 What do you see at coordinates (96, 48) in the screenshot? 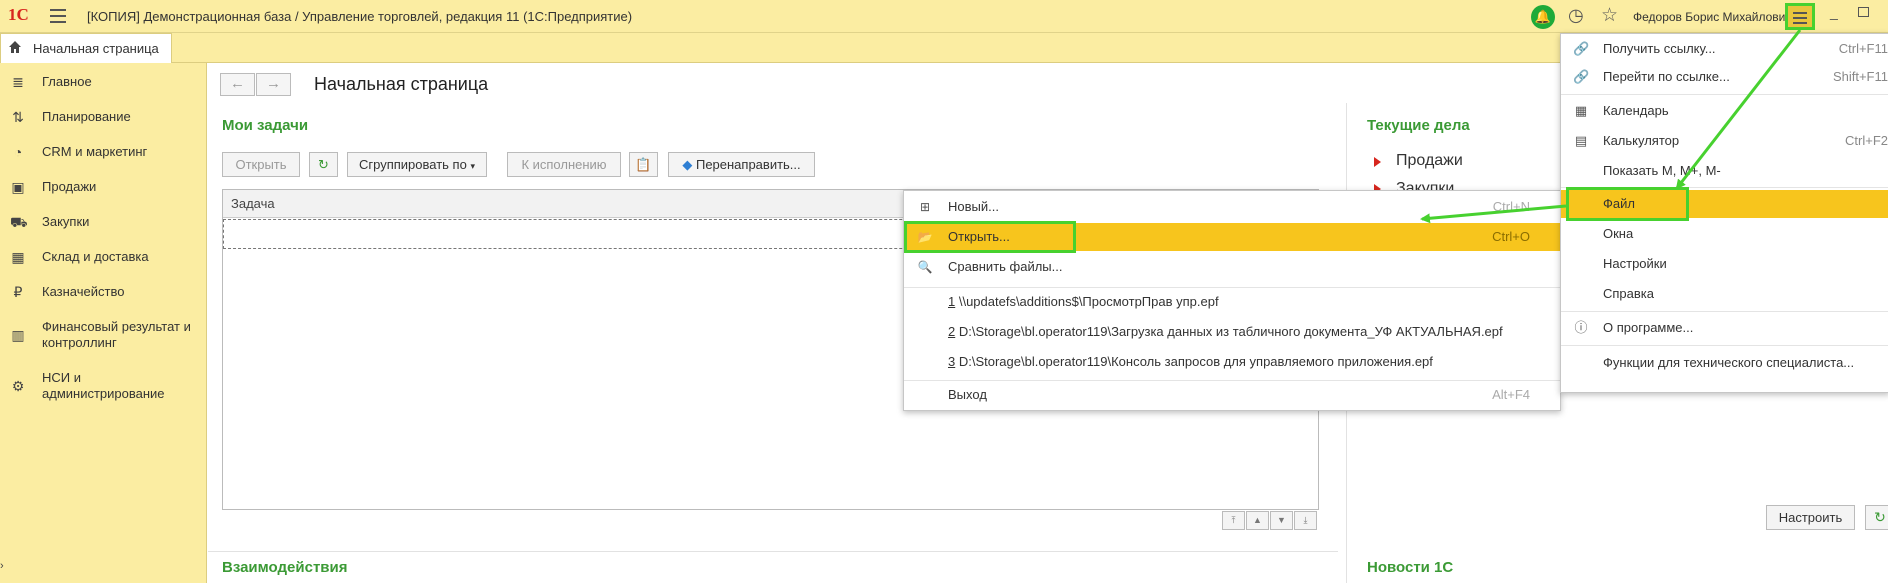
I see `tab-home-label: Начальная страница` at bounding box center [96, 48].